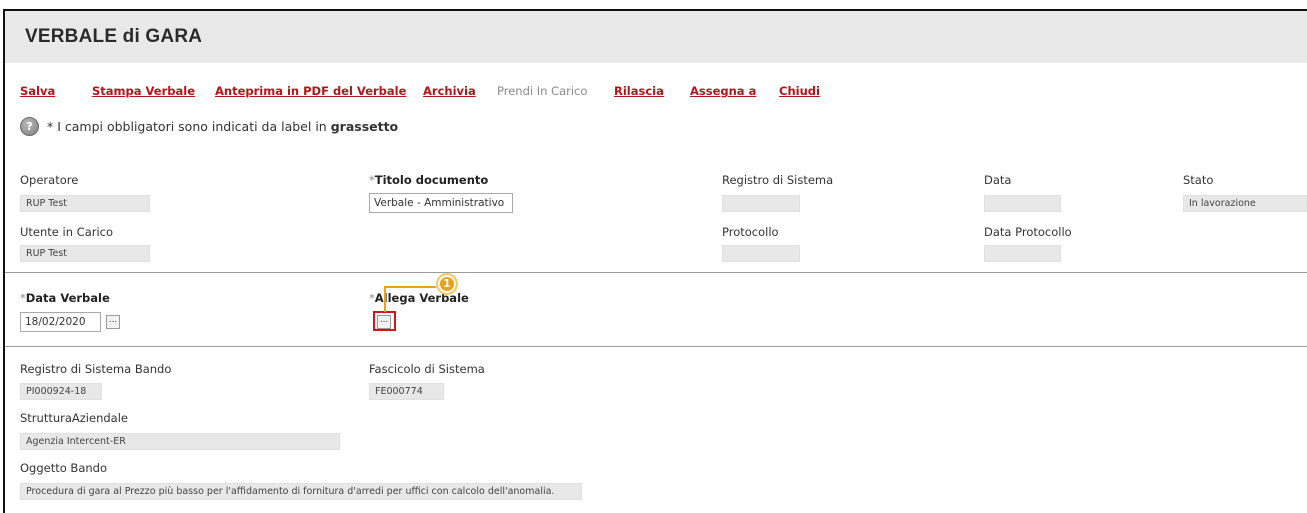 The image size is (1307, 513). What do you see at coordinates (542, 91) in the screenshot?
I see `prendi-in-carico-button: Prendi In Carico` at bounding box center [542, 91].